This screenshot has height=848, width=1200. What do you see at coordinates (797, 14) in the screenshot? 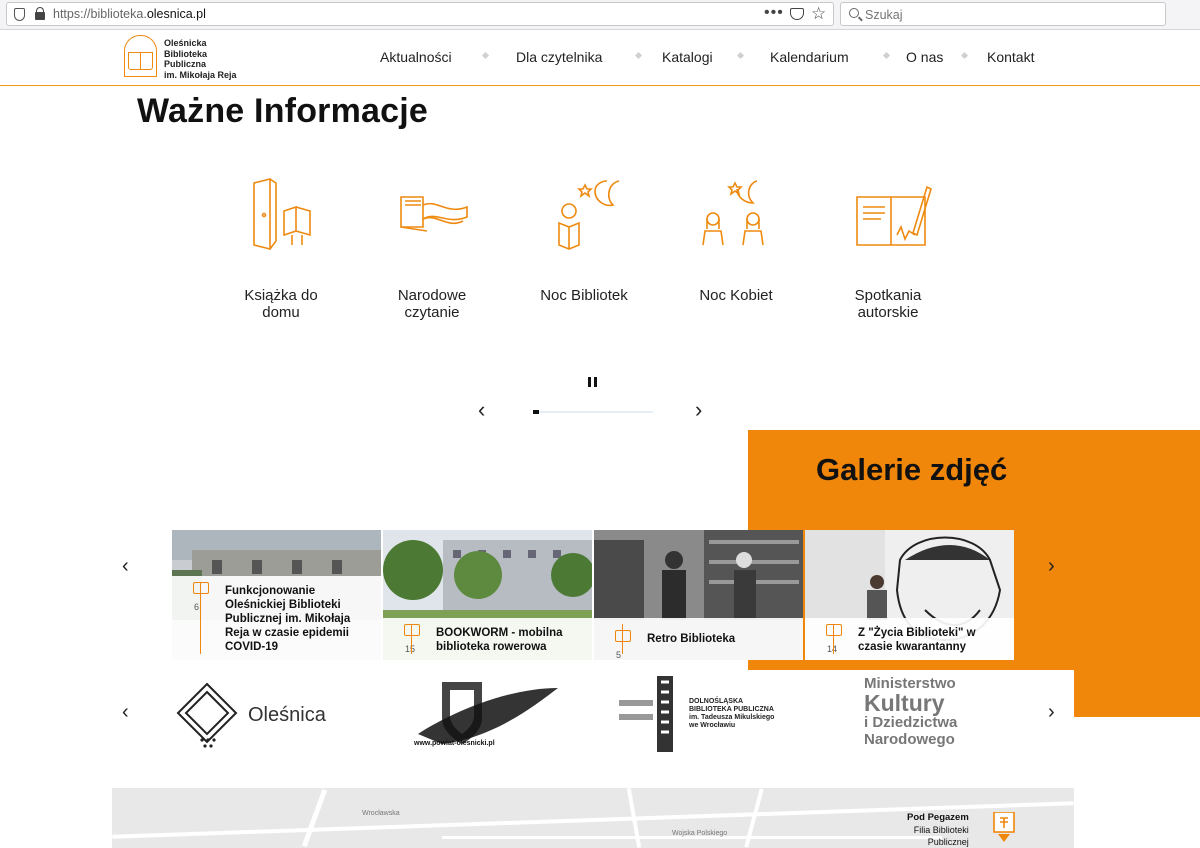
I see `pocket-icon` at bounding box center [797, 14].